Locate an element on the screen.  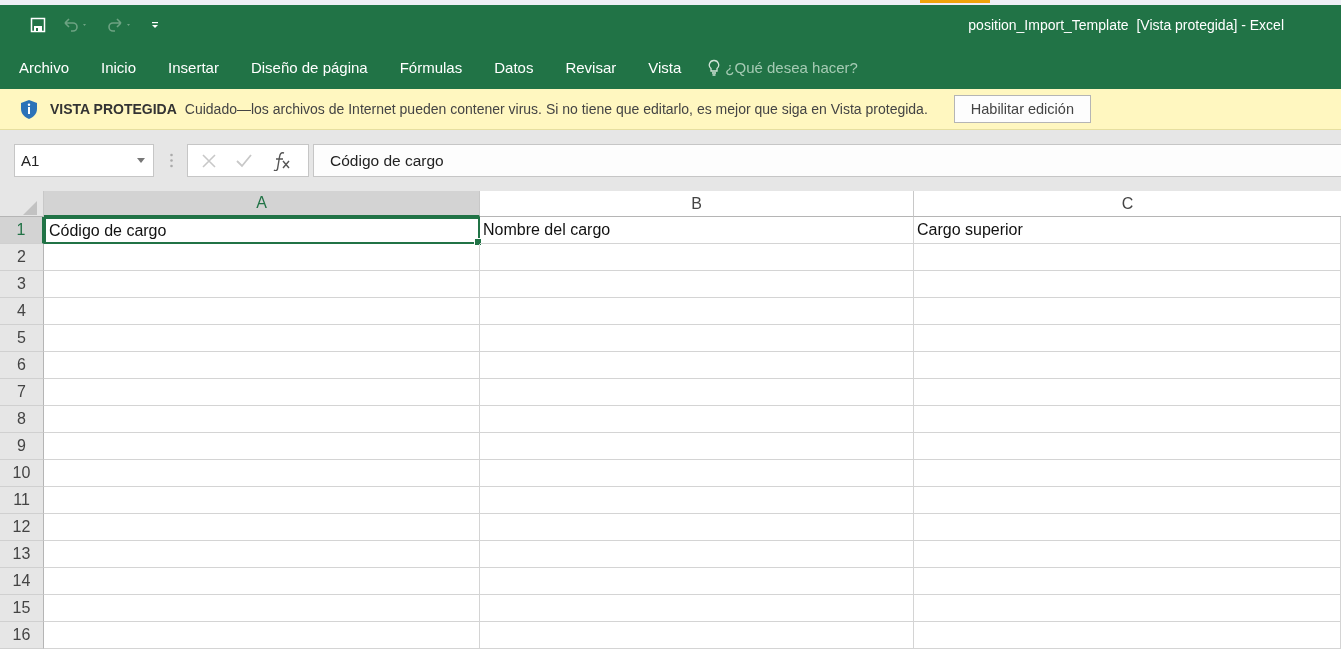
save-icon is located at coordinates (38, 25).